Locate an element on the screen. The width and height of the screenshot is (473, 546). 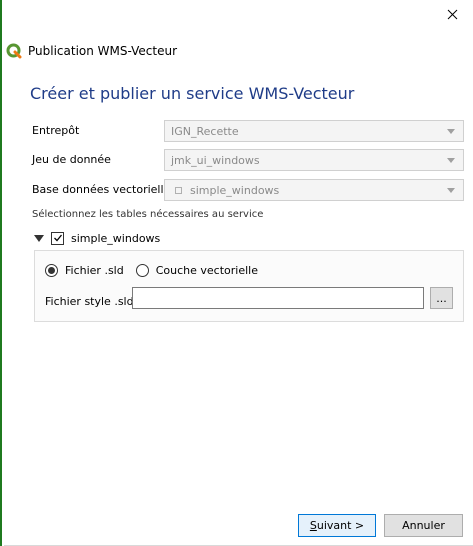
entrepot-label: Entrepôt is located at coordinates (56, 130).